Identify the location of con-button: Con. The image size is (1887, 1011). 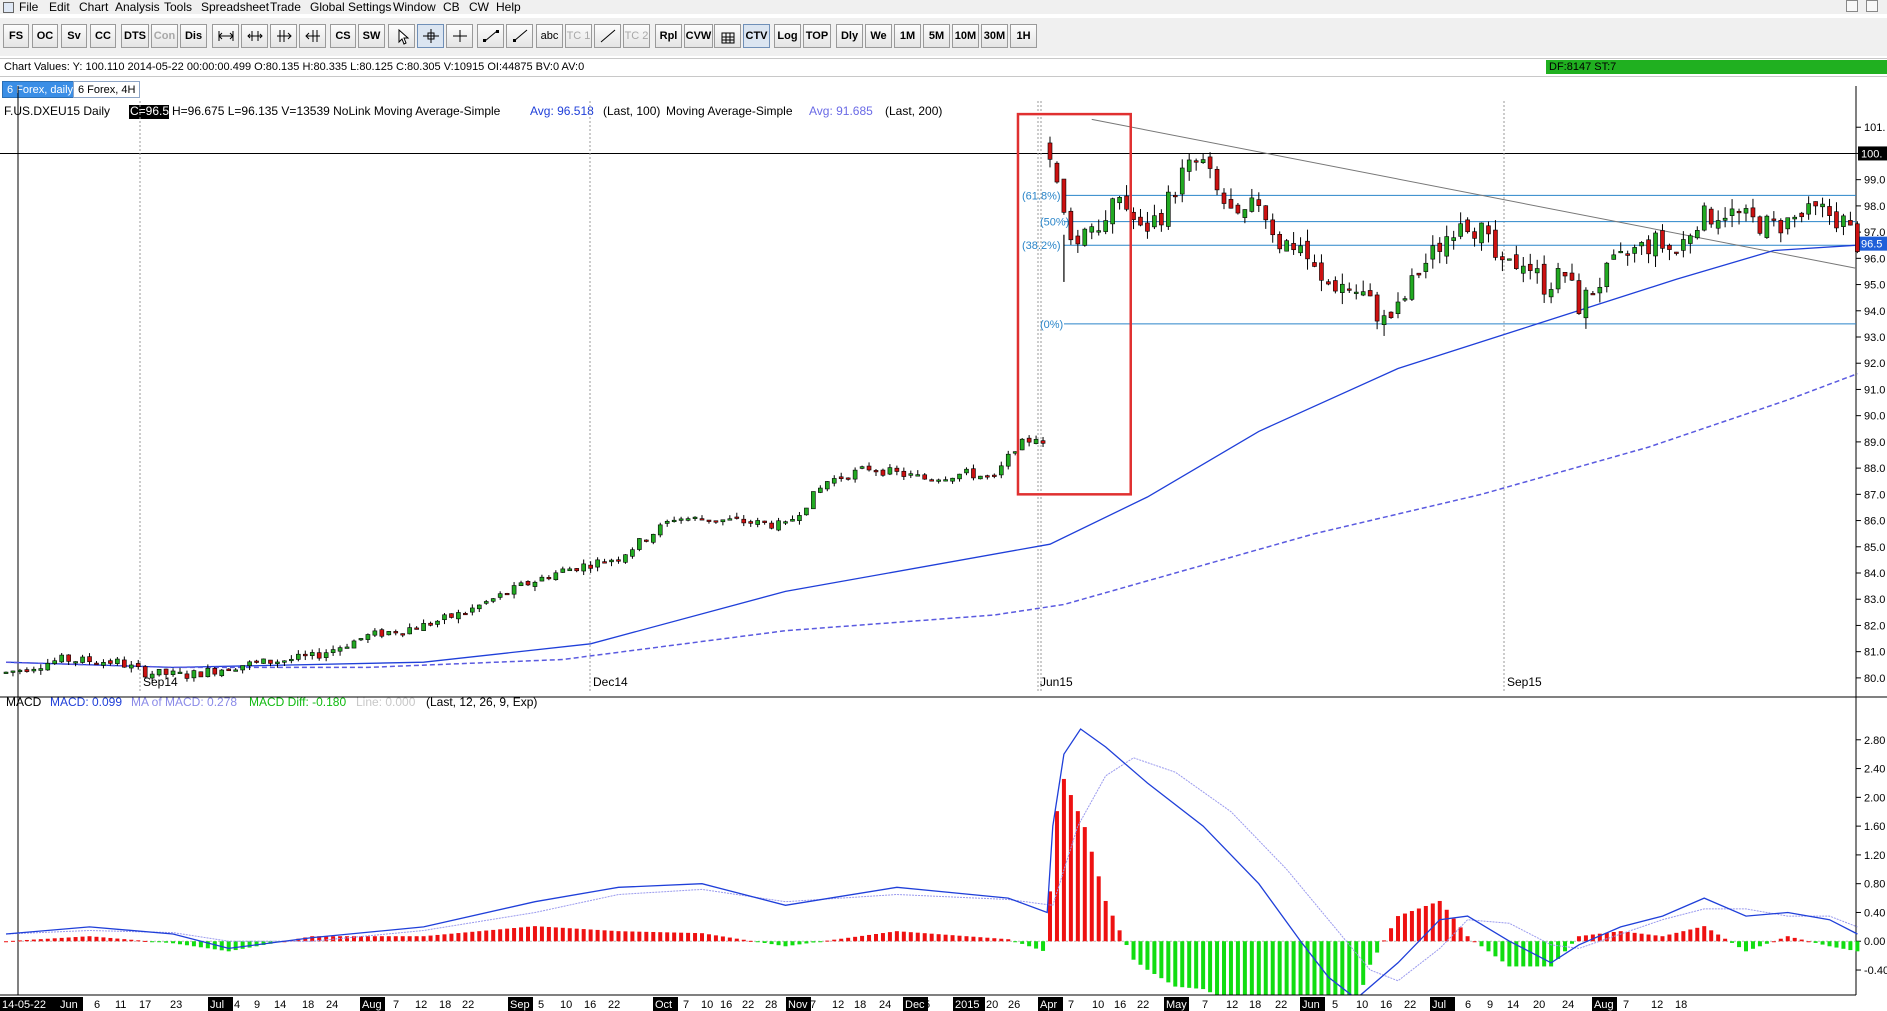
(164, 36).